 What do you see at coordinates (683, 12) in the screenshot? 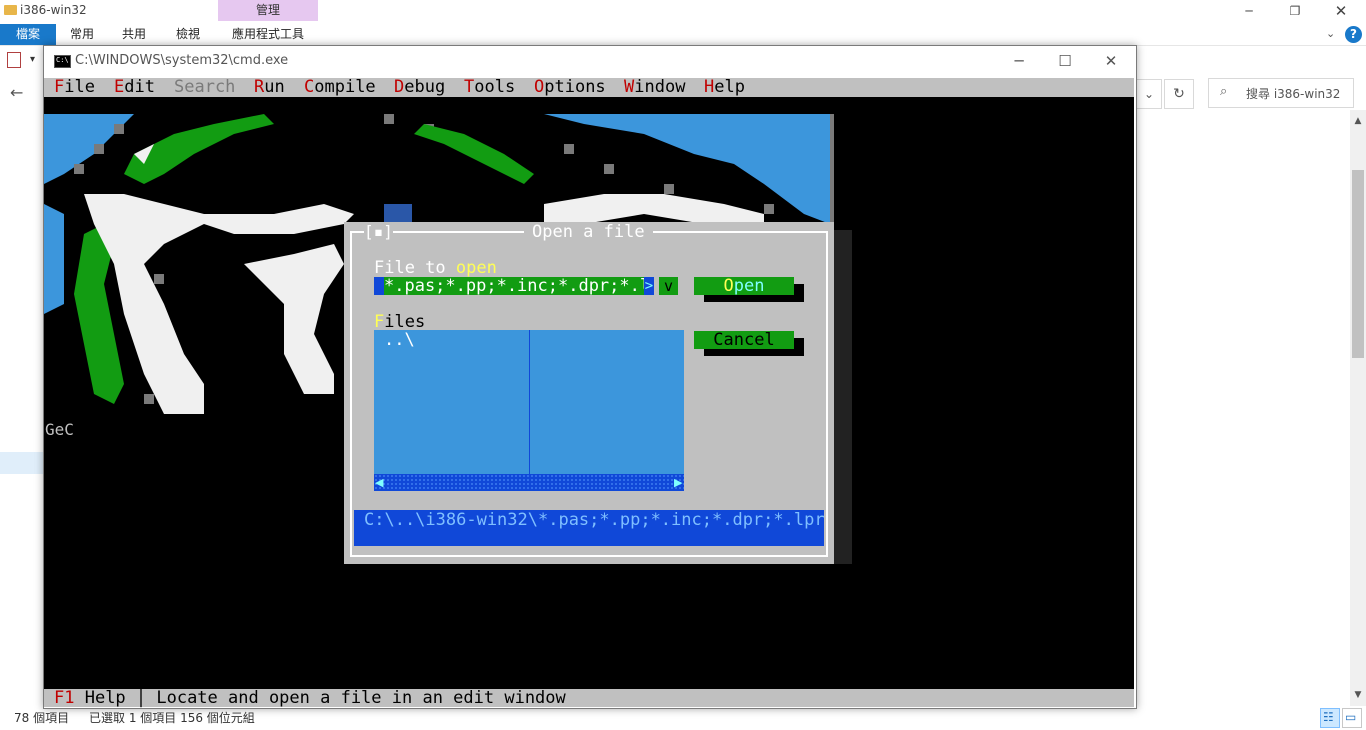
I see `explorer-titlebar` at bounding box center [683, 12].